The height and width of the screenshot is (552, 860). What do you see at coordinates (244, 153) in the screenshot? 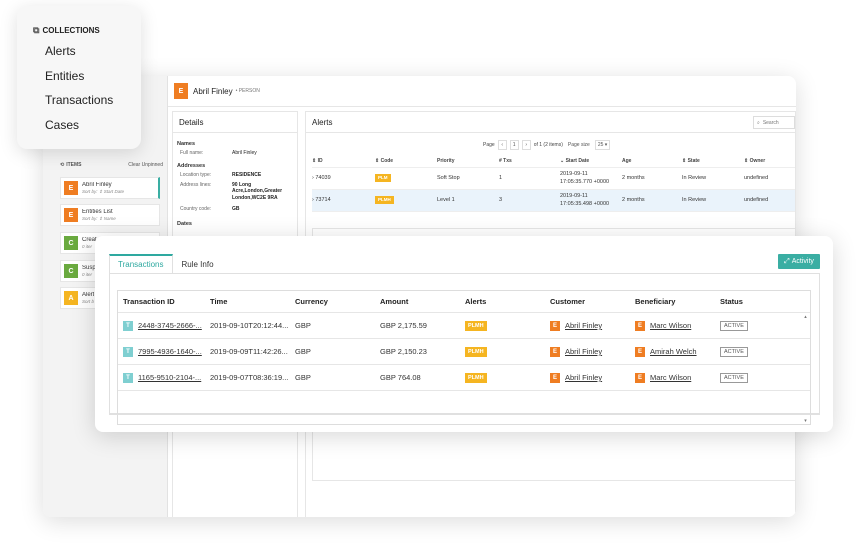
I see `full-name-value: Abril Finley` at bounding box center [244, 153].